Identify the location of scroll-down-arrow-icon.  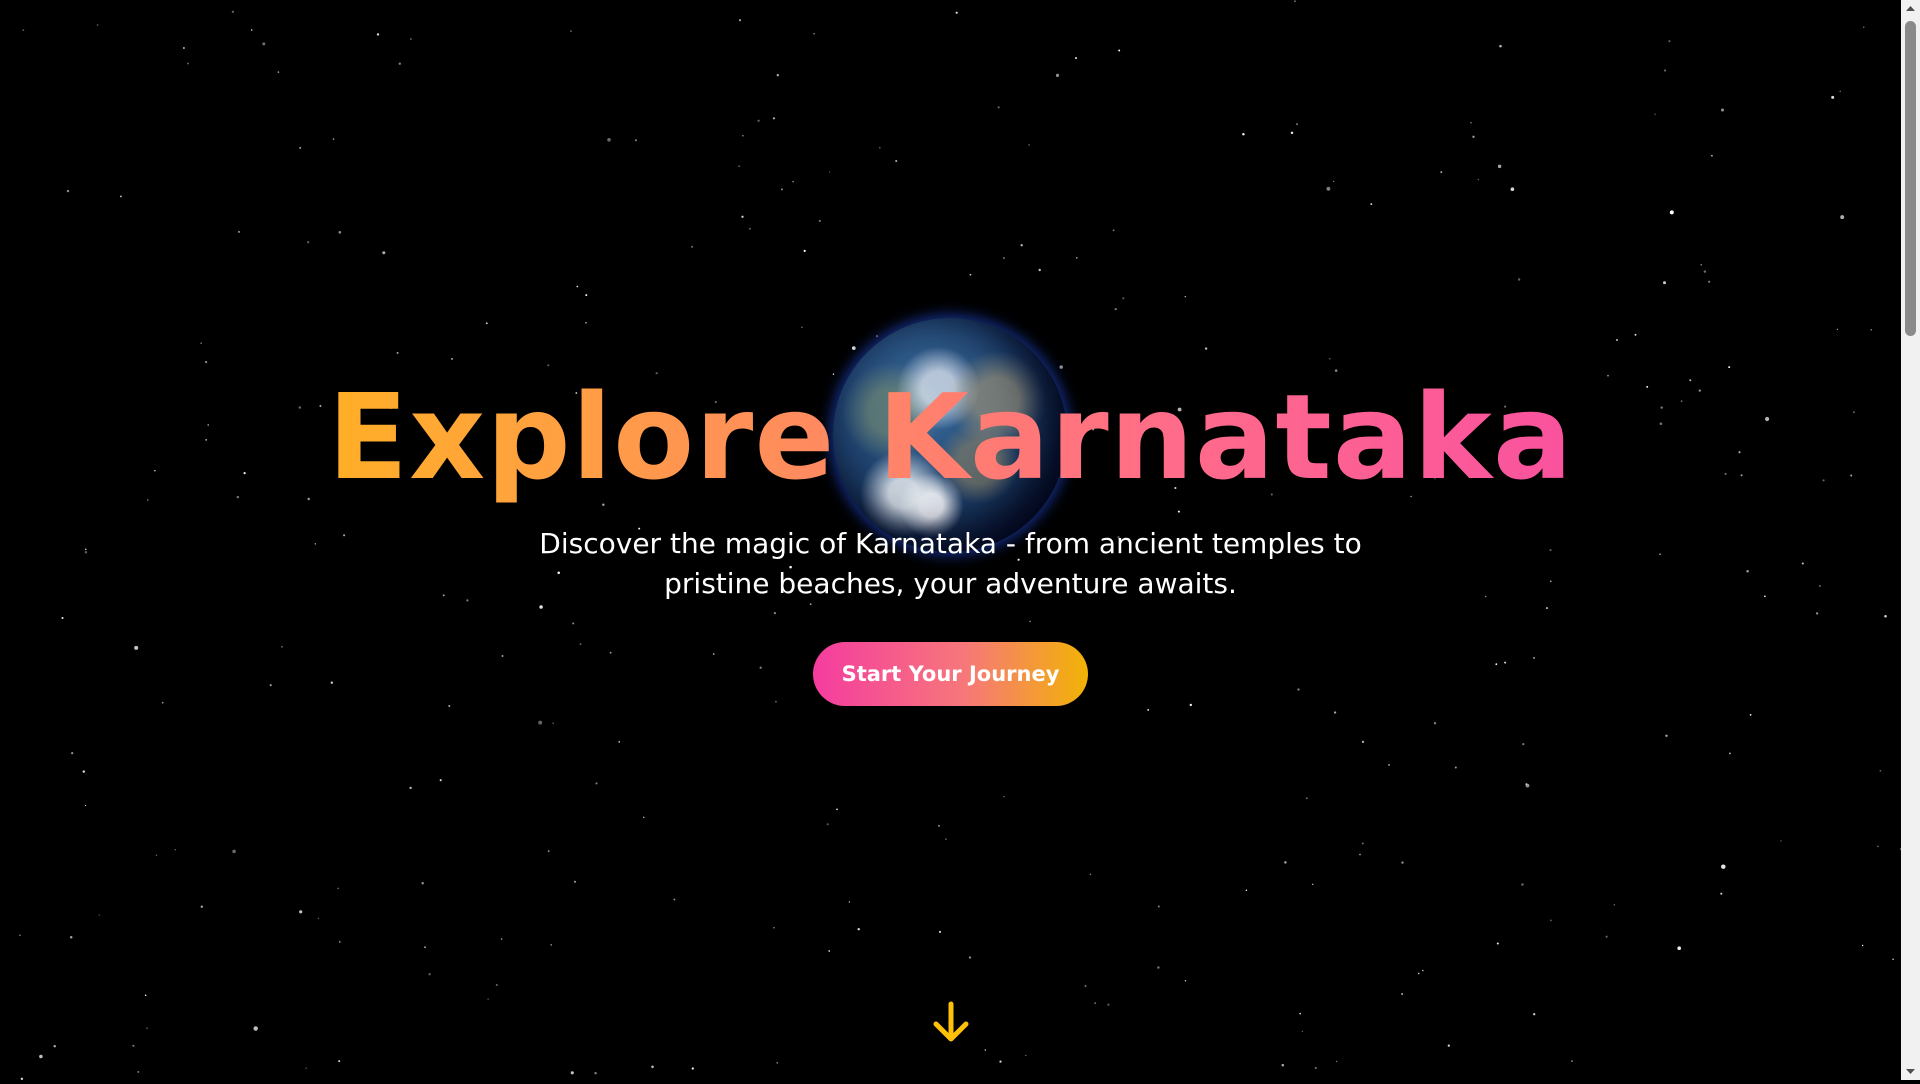
(1910, 1071).